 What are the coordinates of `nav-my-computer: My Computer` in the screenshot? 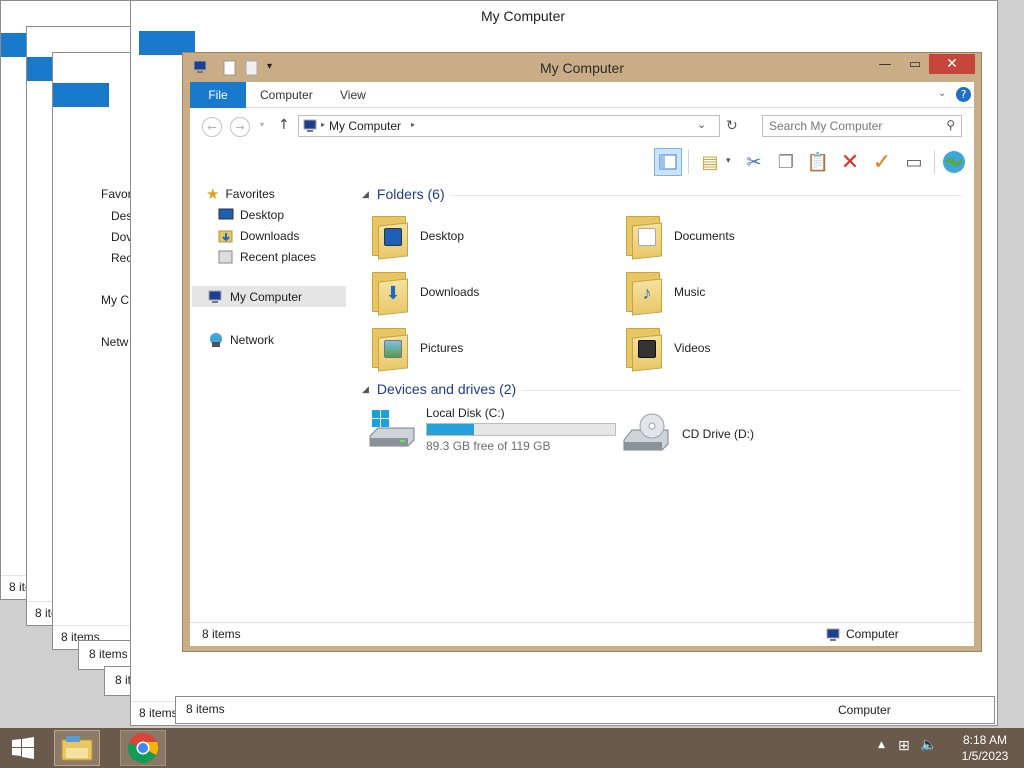 It's located at (269, 296).